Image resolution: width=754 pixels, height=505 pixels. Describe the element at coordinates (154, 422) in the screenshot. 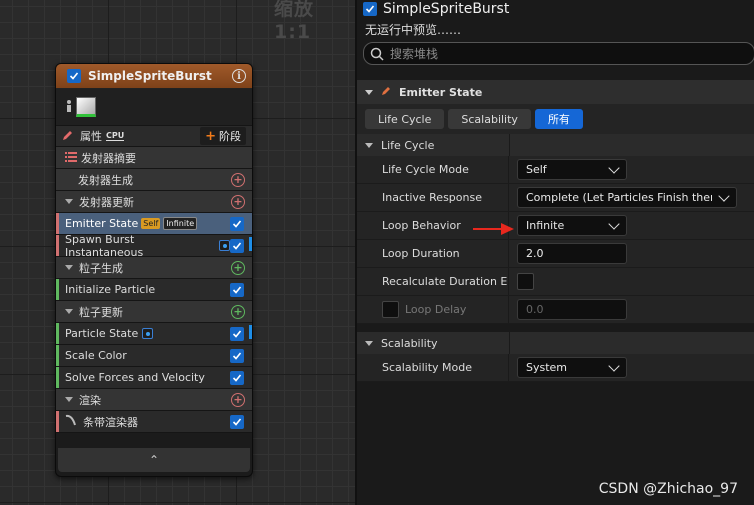

I see `row-ribbon-renderer: 条带渲染器` at that location.